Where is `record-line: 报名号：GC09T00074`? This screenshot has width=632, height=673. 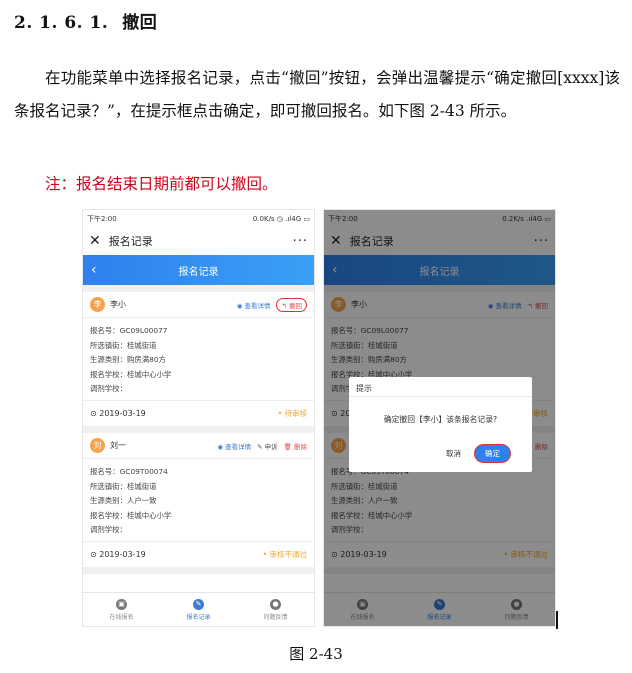
record-line: 报名号：GC09T00074 is located at coordinates (129, 471).